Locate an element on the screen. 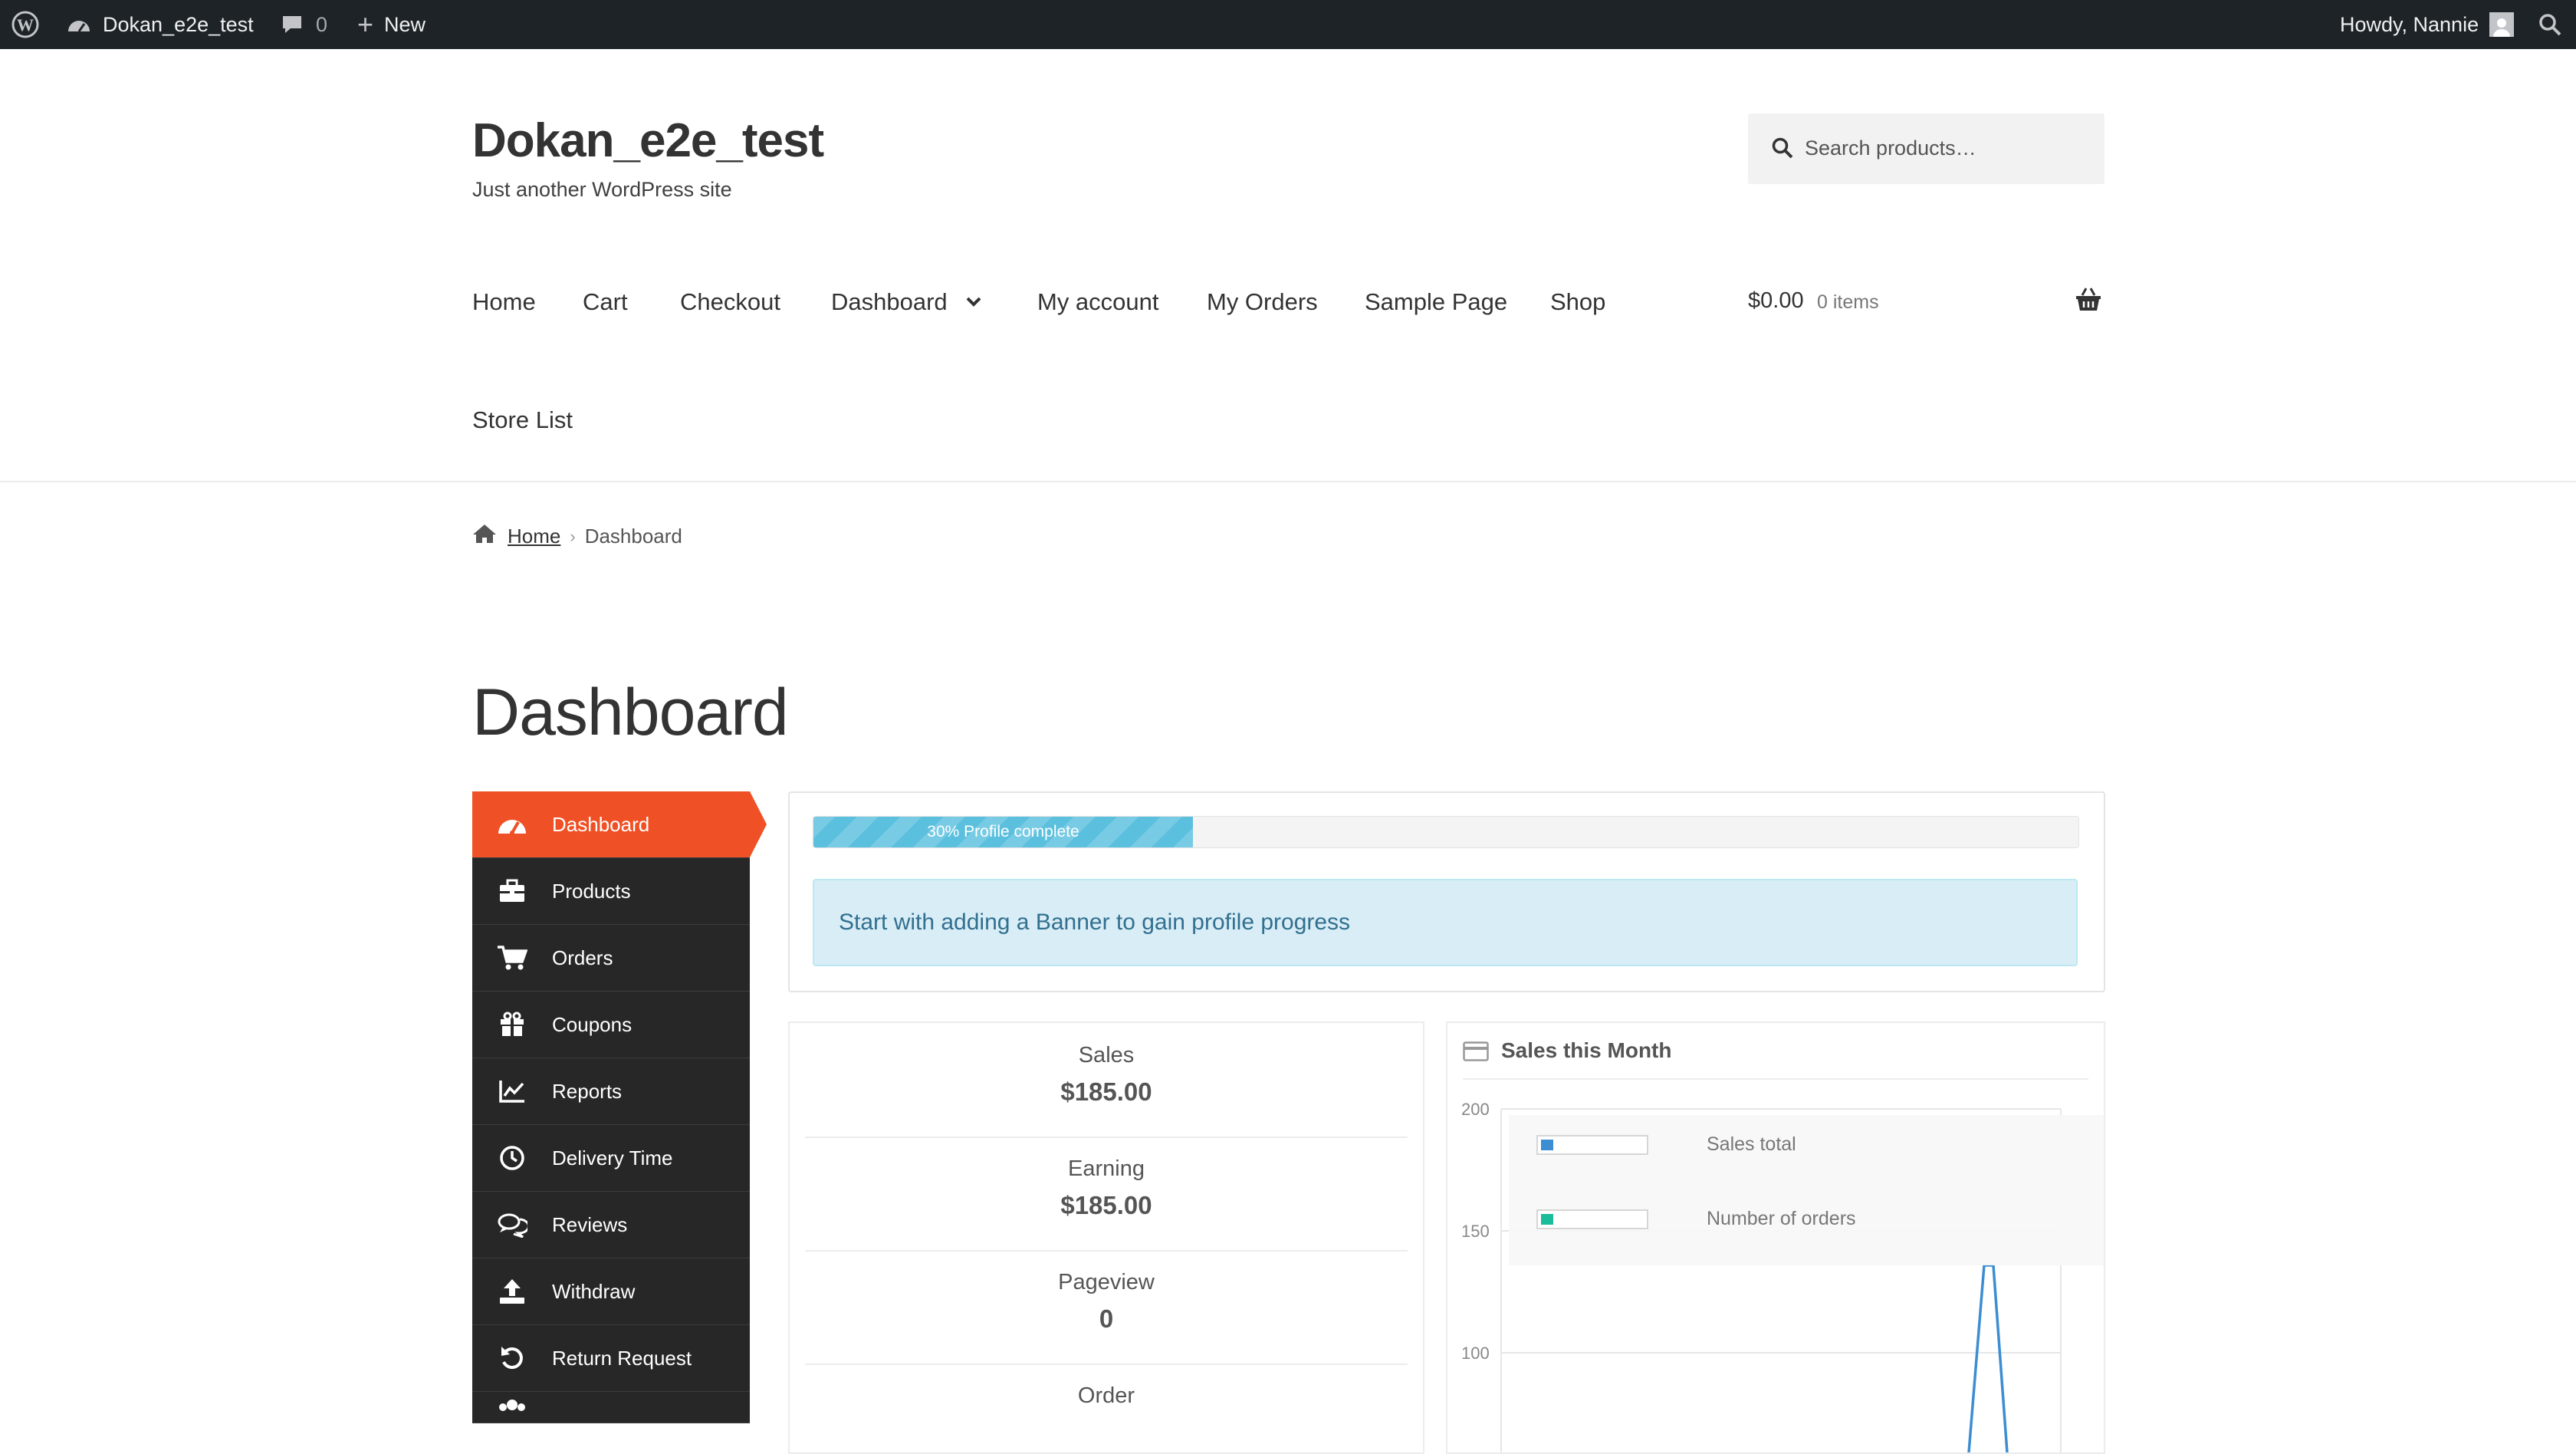  search-icon is located at coordinates (1783, 150).